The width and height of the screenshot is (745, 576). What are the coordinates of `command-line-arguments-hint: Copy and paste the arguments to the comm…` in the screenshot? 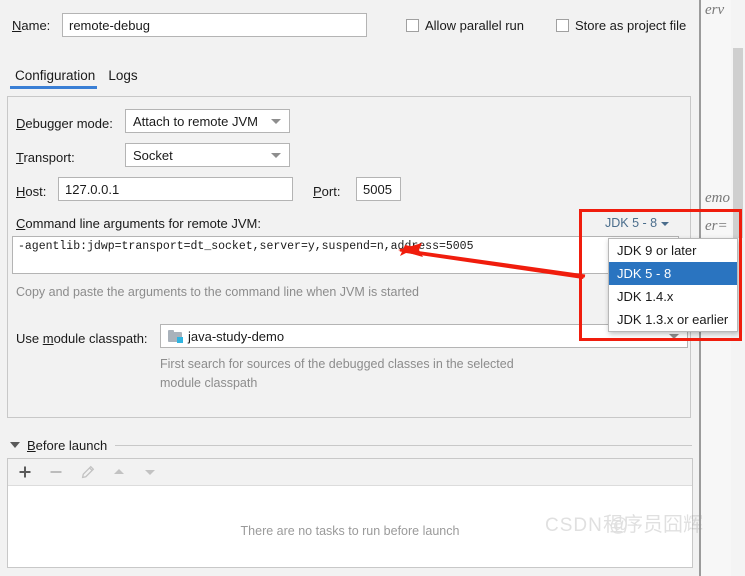 It's located at (217, 292).